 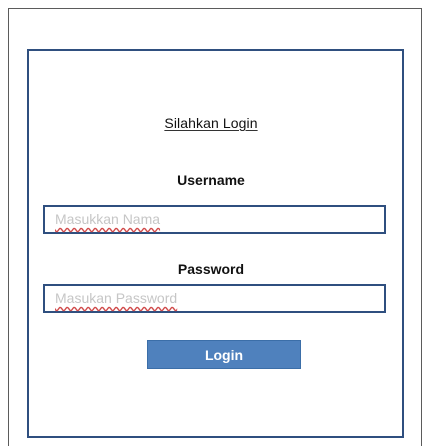 What do you see at coordinates (214, 219) in the screenshot?
I see `username-input: Masukkan Nama` at bounding box center [214, 219].